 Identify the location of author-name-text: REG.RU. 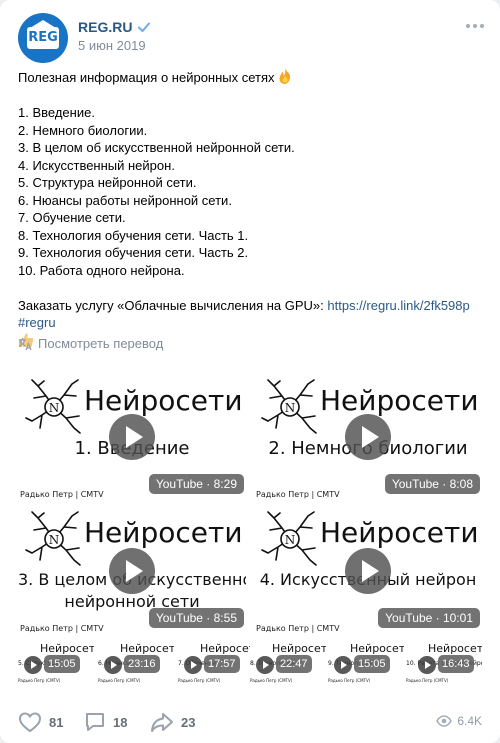
(105, 27).